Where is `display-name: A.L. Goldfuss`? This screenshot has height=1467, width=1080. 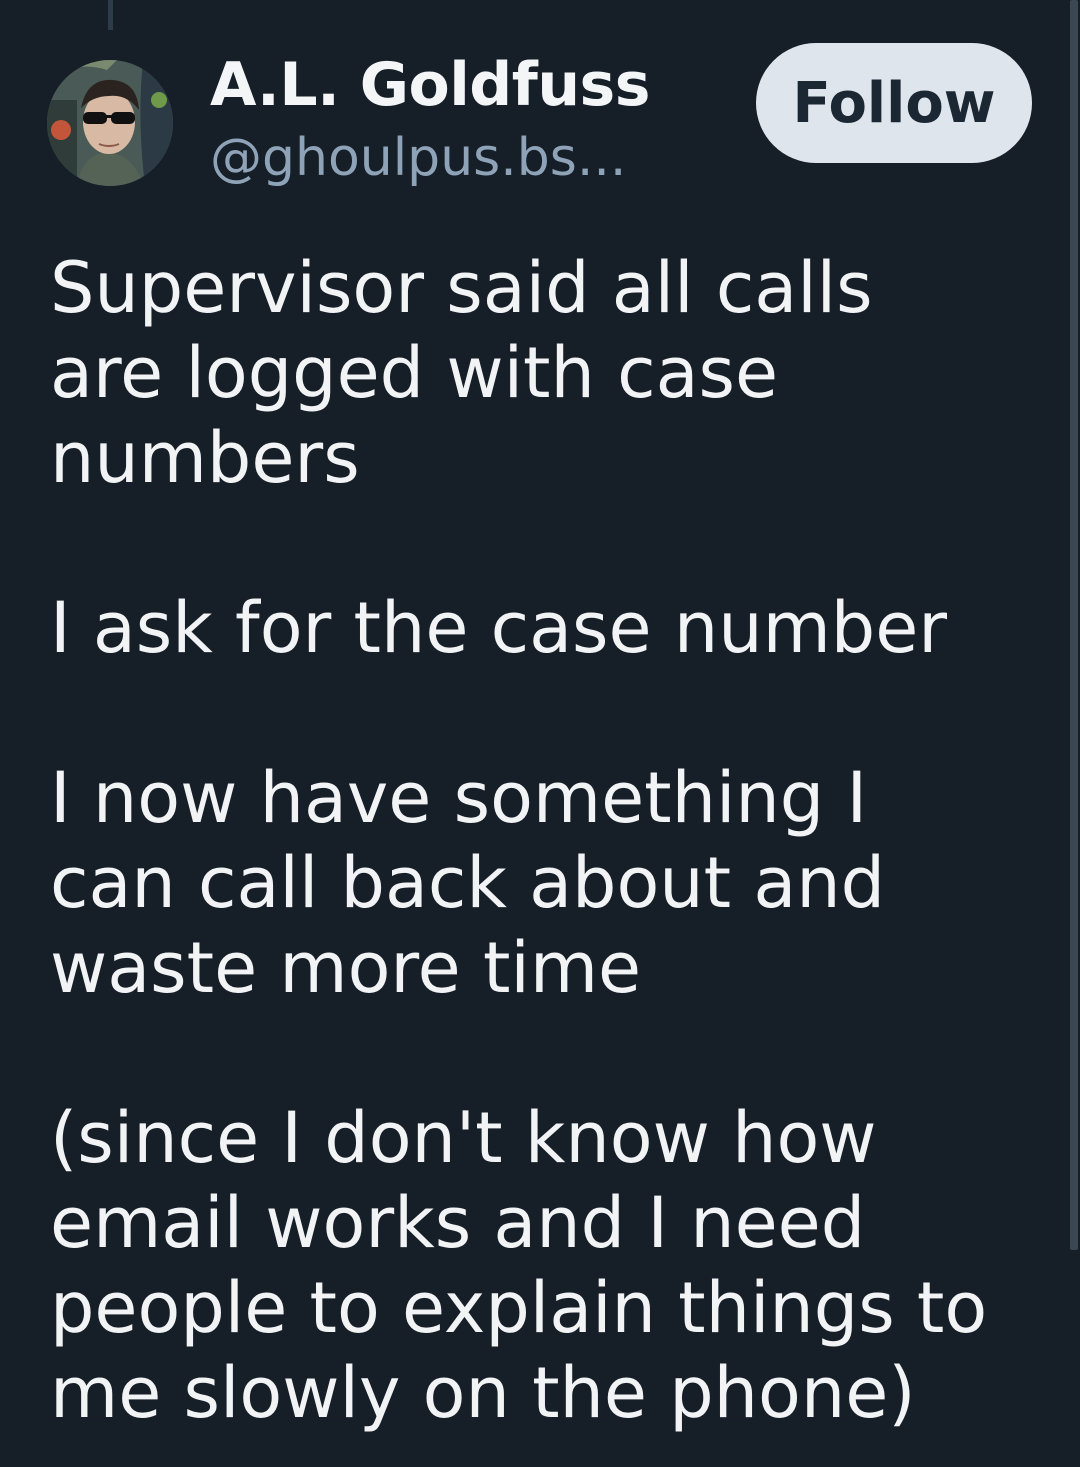 display-name: A.L. Goldfuss is located at coordinates (430, 85).